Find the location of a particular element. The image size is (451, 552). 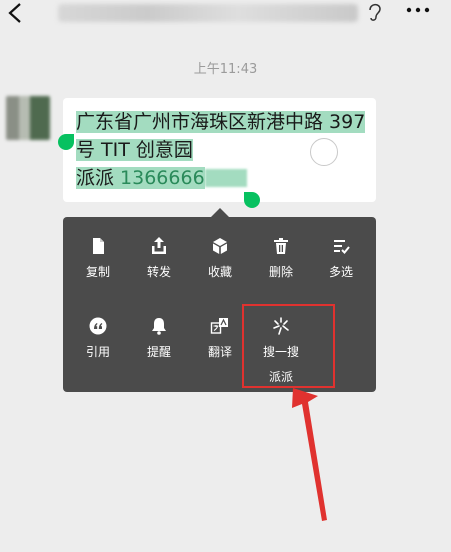

favorite-cube-icon is located at coordinates (220, 246).